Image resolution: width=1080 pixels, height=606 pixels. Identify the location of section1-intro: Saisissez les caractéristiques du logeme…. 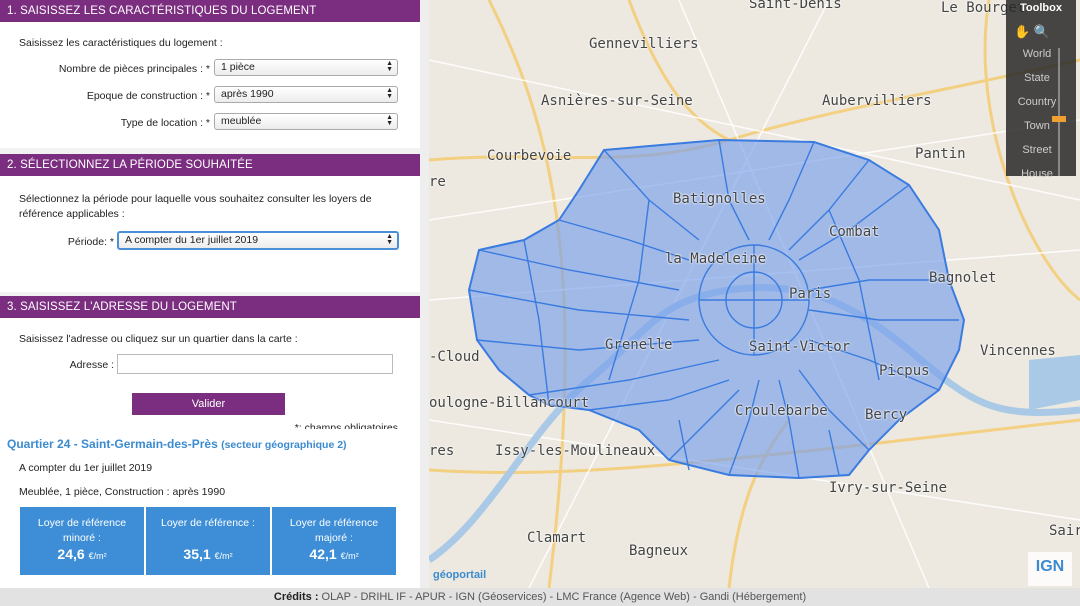
(121, 43).